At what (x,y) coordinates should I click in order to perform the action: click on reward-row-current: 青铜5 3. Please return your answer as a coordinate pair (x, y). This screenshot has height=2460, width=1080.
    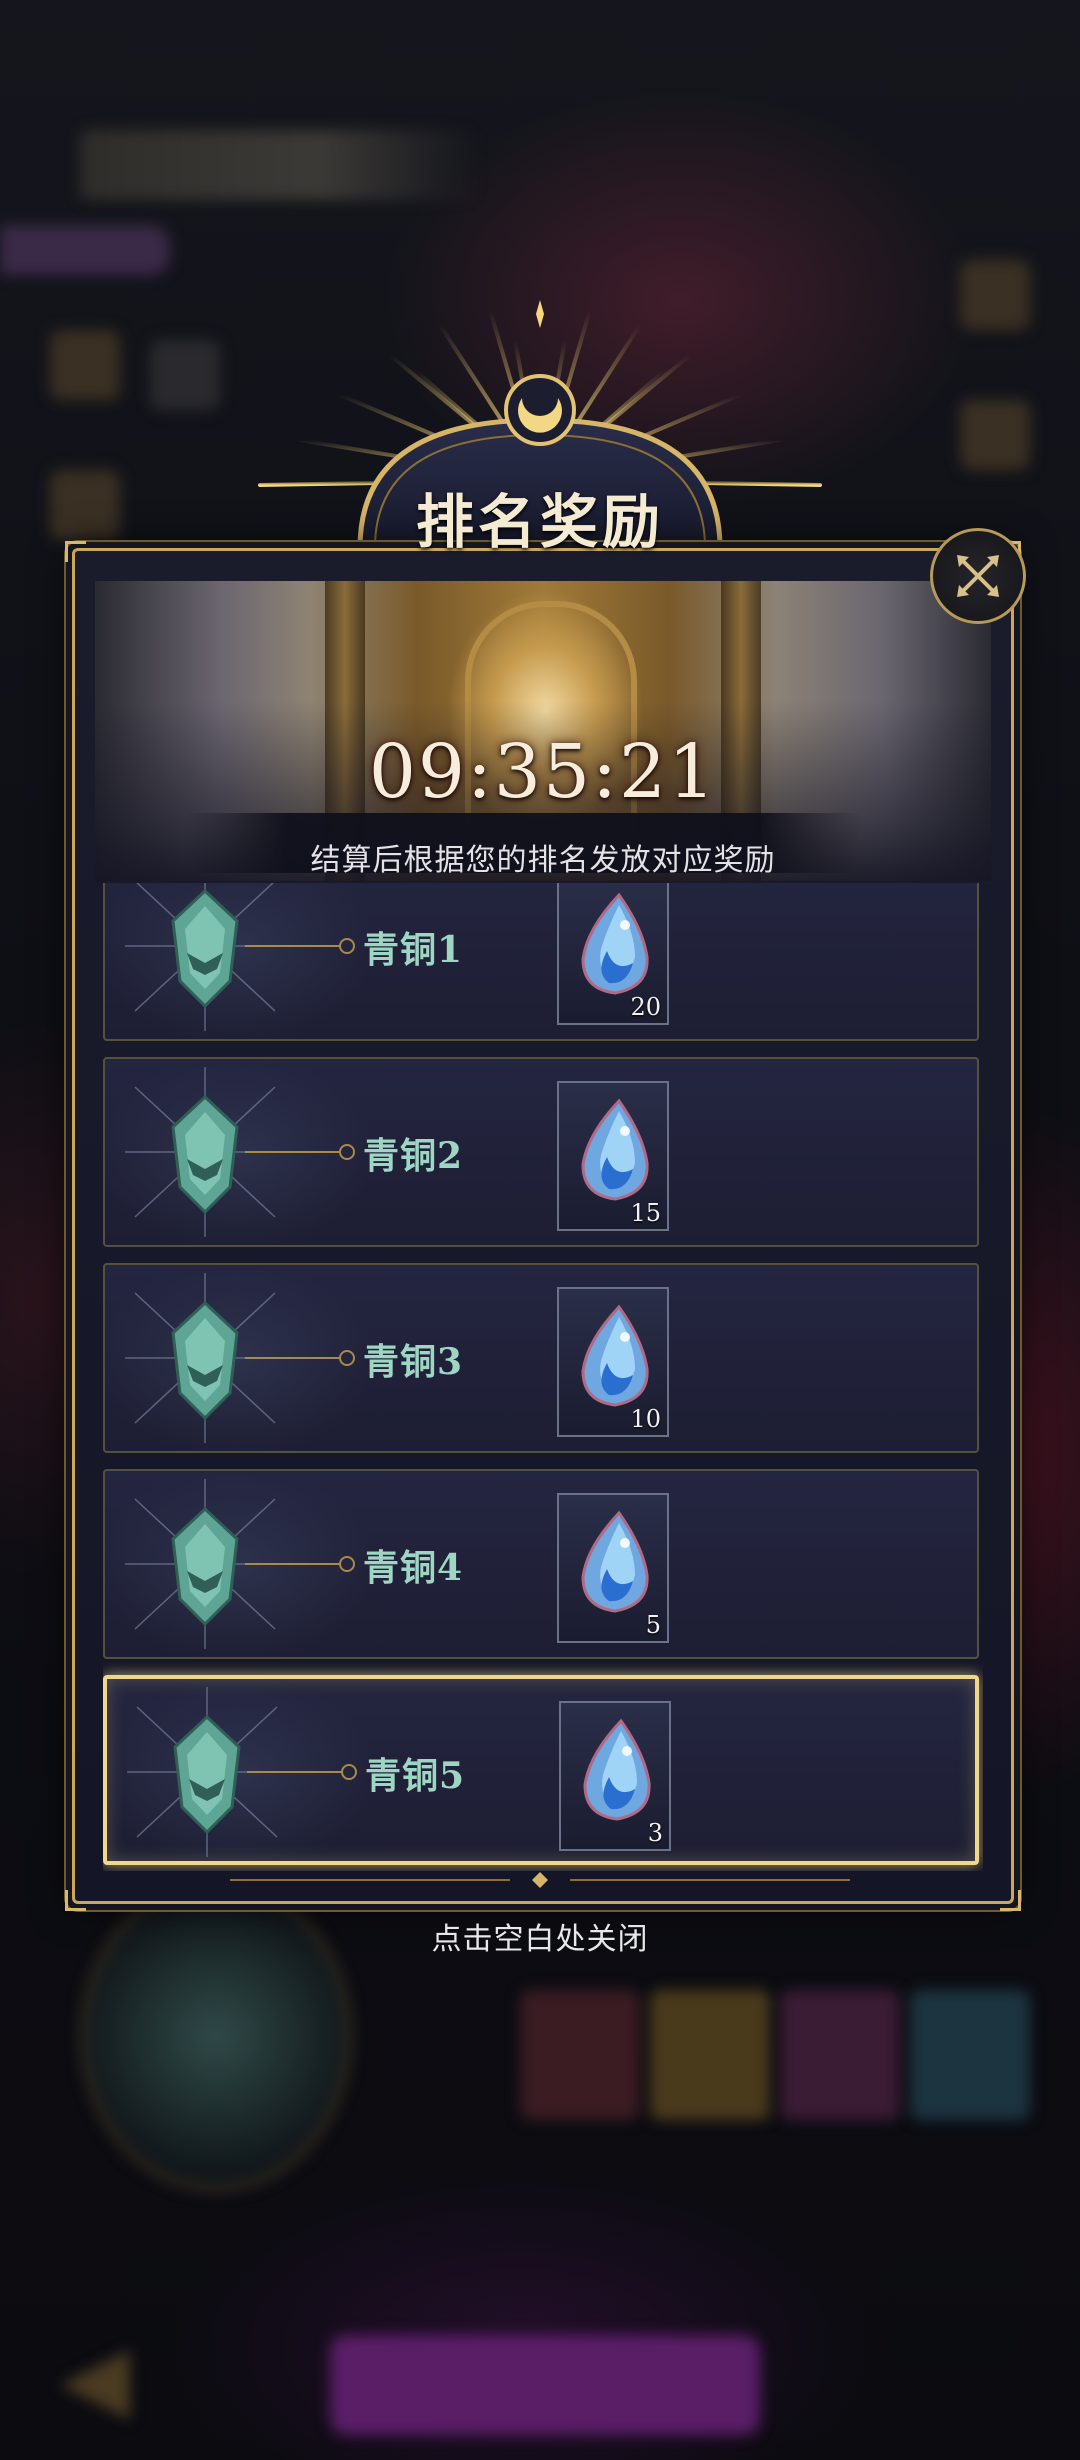
    Looking at the image, I should click on (541, 1770).